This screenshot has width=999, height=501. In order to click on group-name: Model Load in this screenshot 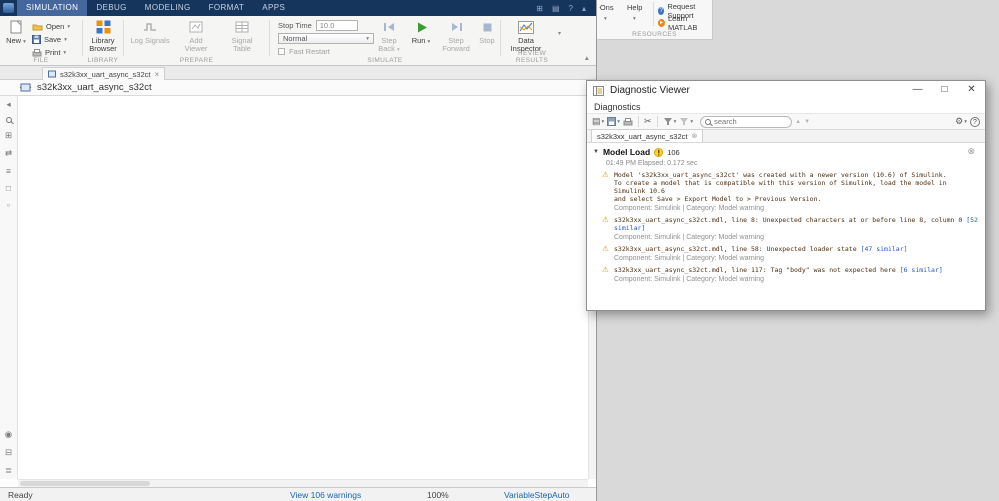, I will do `click(626, 152)`.